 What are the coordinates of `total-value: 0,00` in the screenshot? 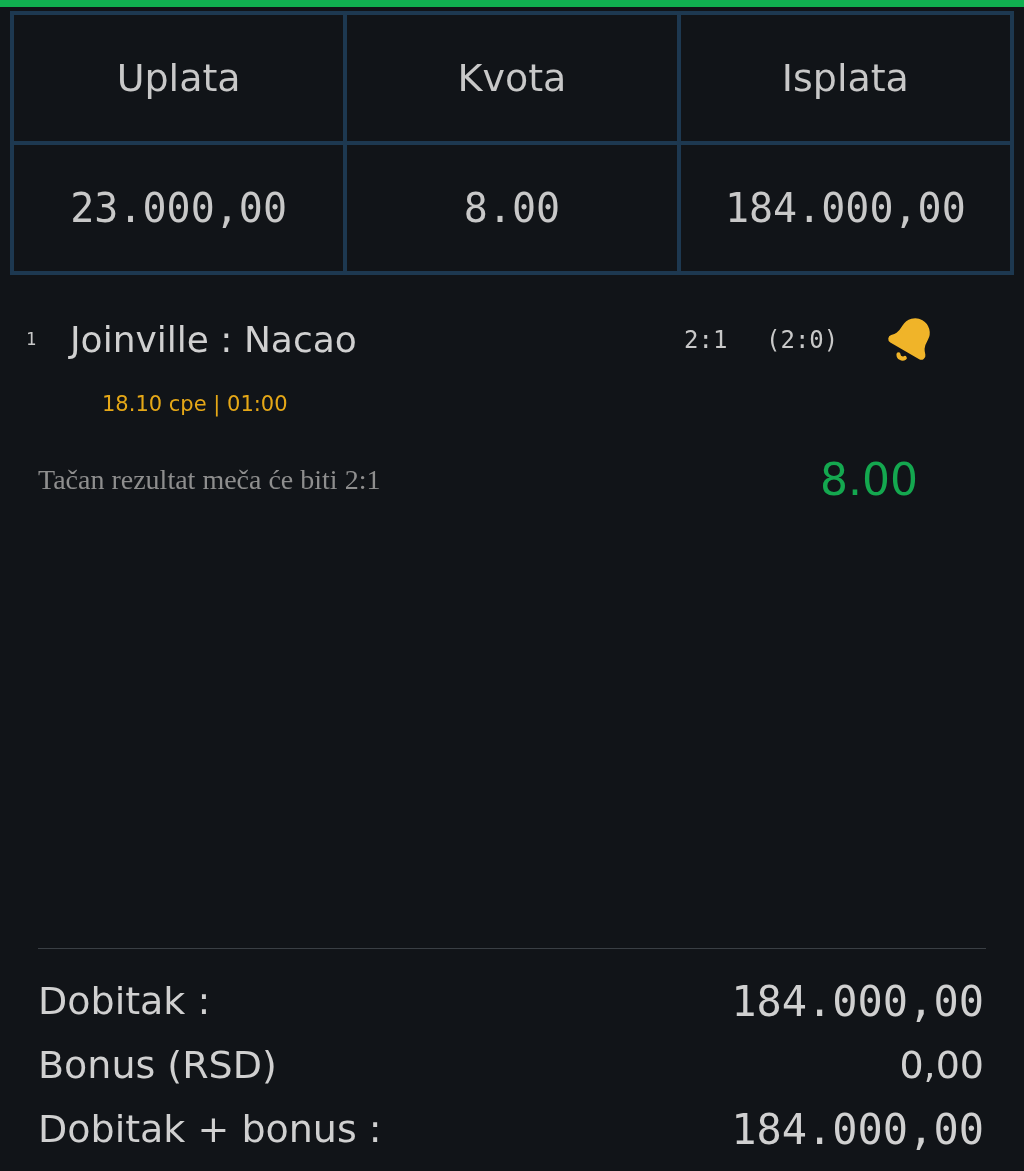 It's located at (941, 1065).